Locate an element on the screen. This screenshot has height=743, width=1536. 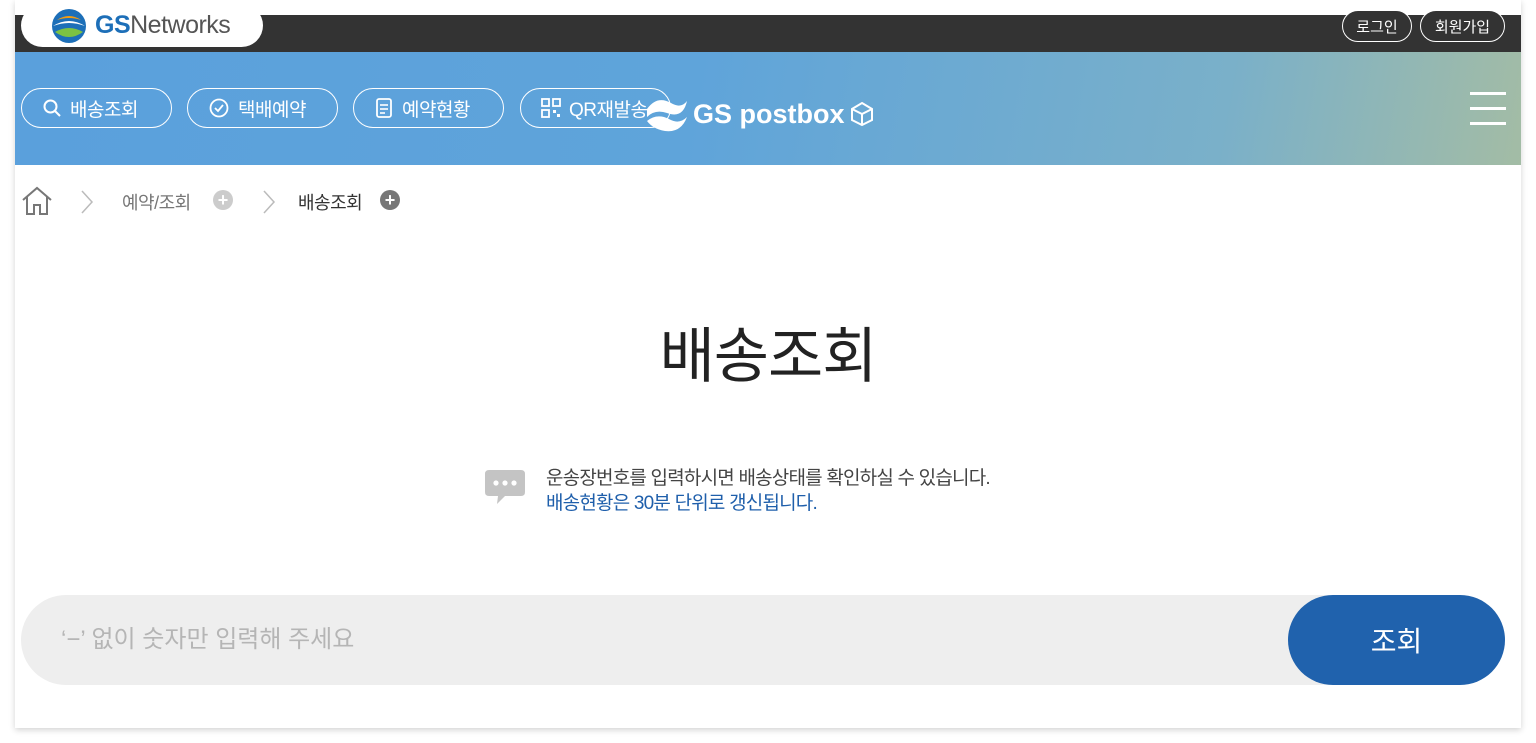
qr-icon is located at coordinates (551, 108).